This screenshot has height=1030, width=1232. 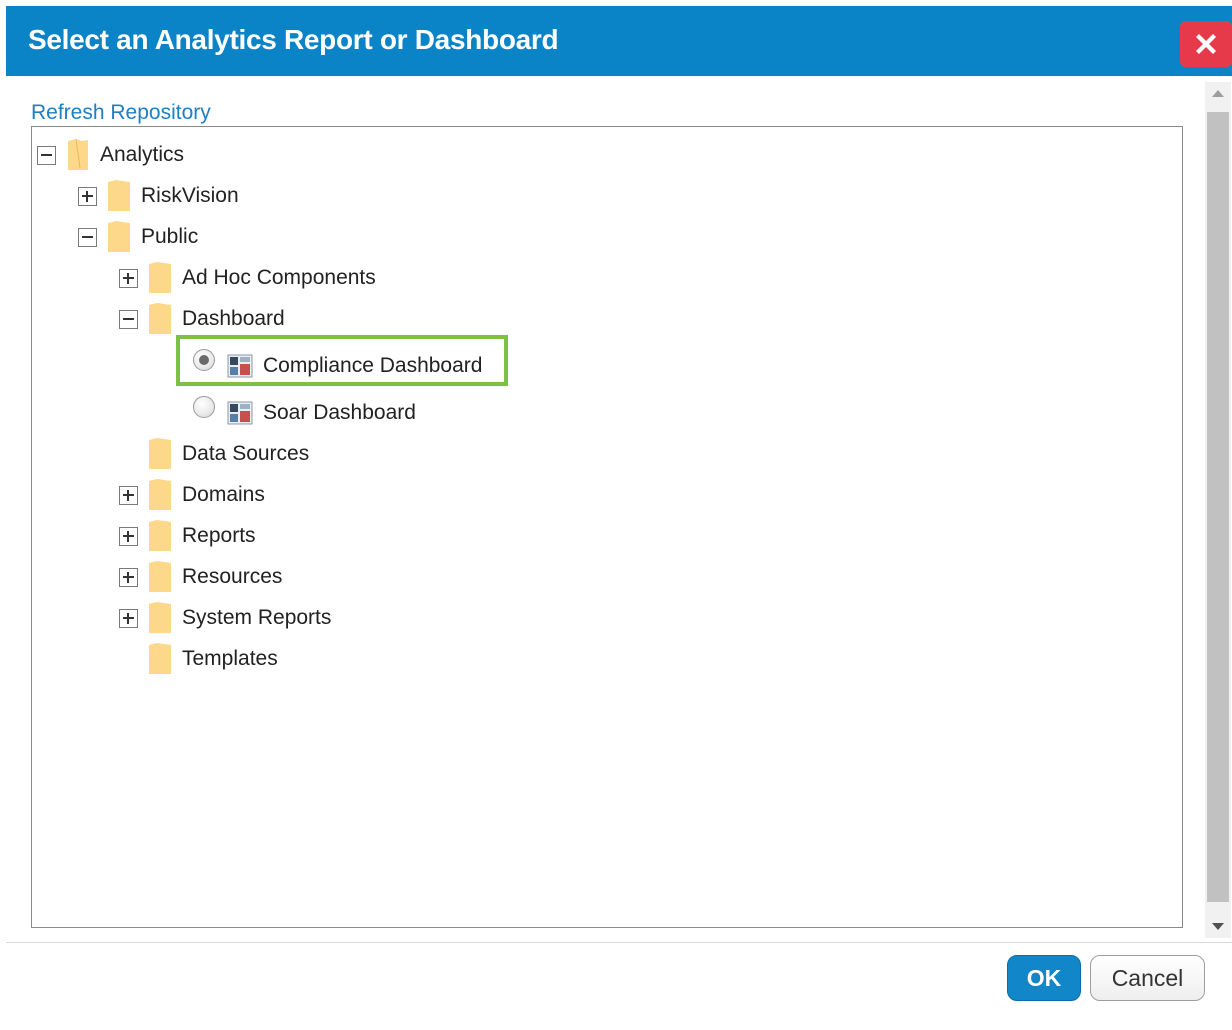 What do you see at coordinates (169, 237) in the screenshot?
I see `tree-label: Public` at bounding box center [169, 237].